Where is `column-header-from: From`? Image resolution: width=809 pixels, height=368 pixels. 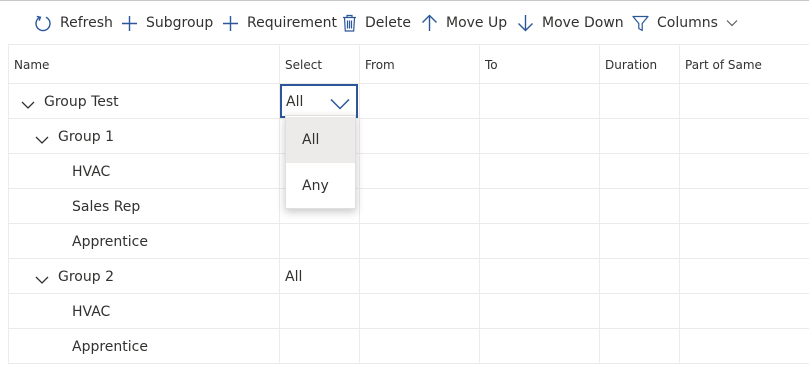 column-header-from: From is located at coordinates (380, 65).